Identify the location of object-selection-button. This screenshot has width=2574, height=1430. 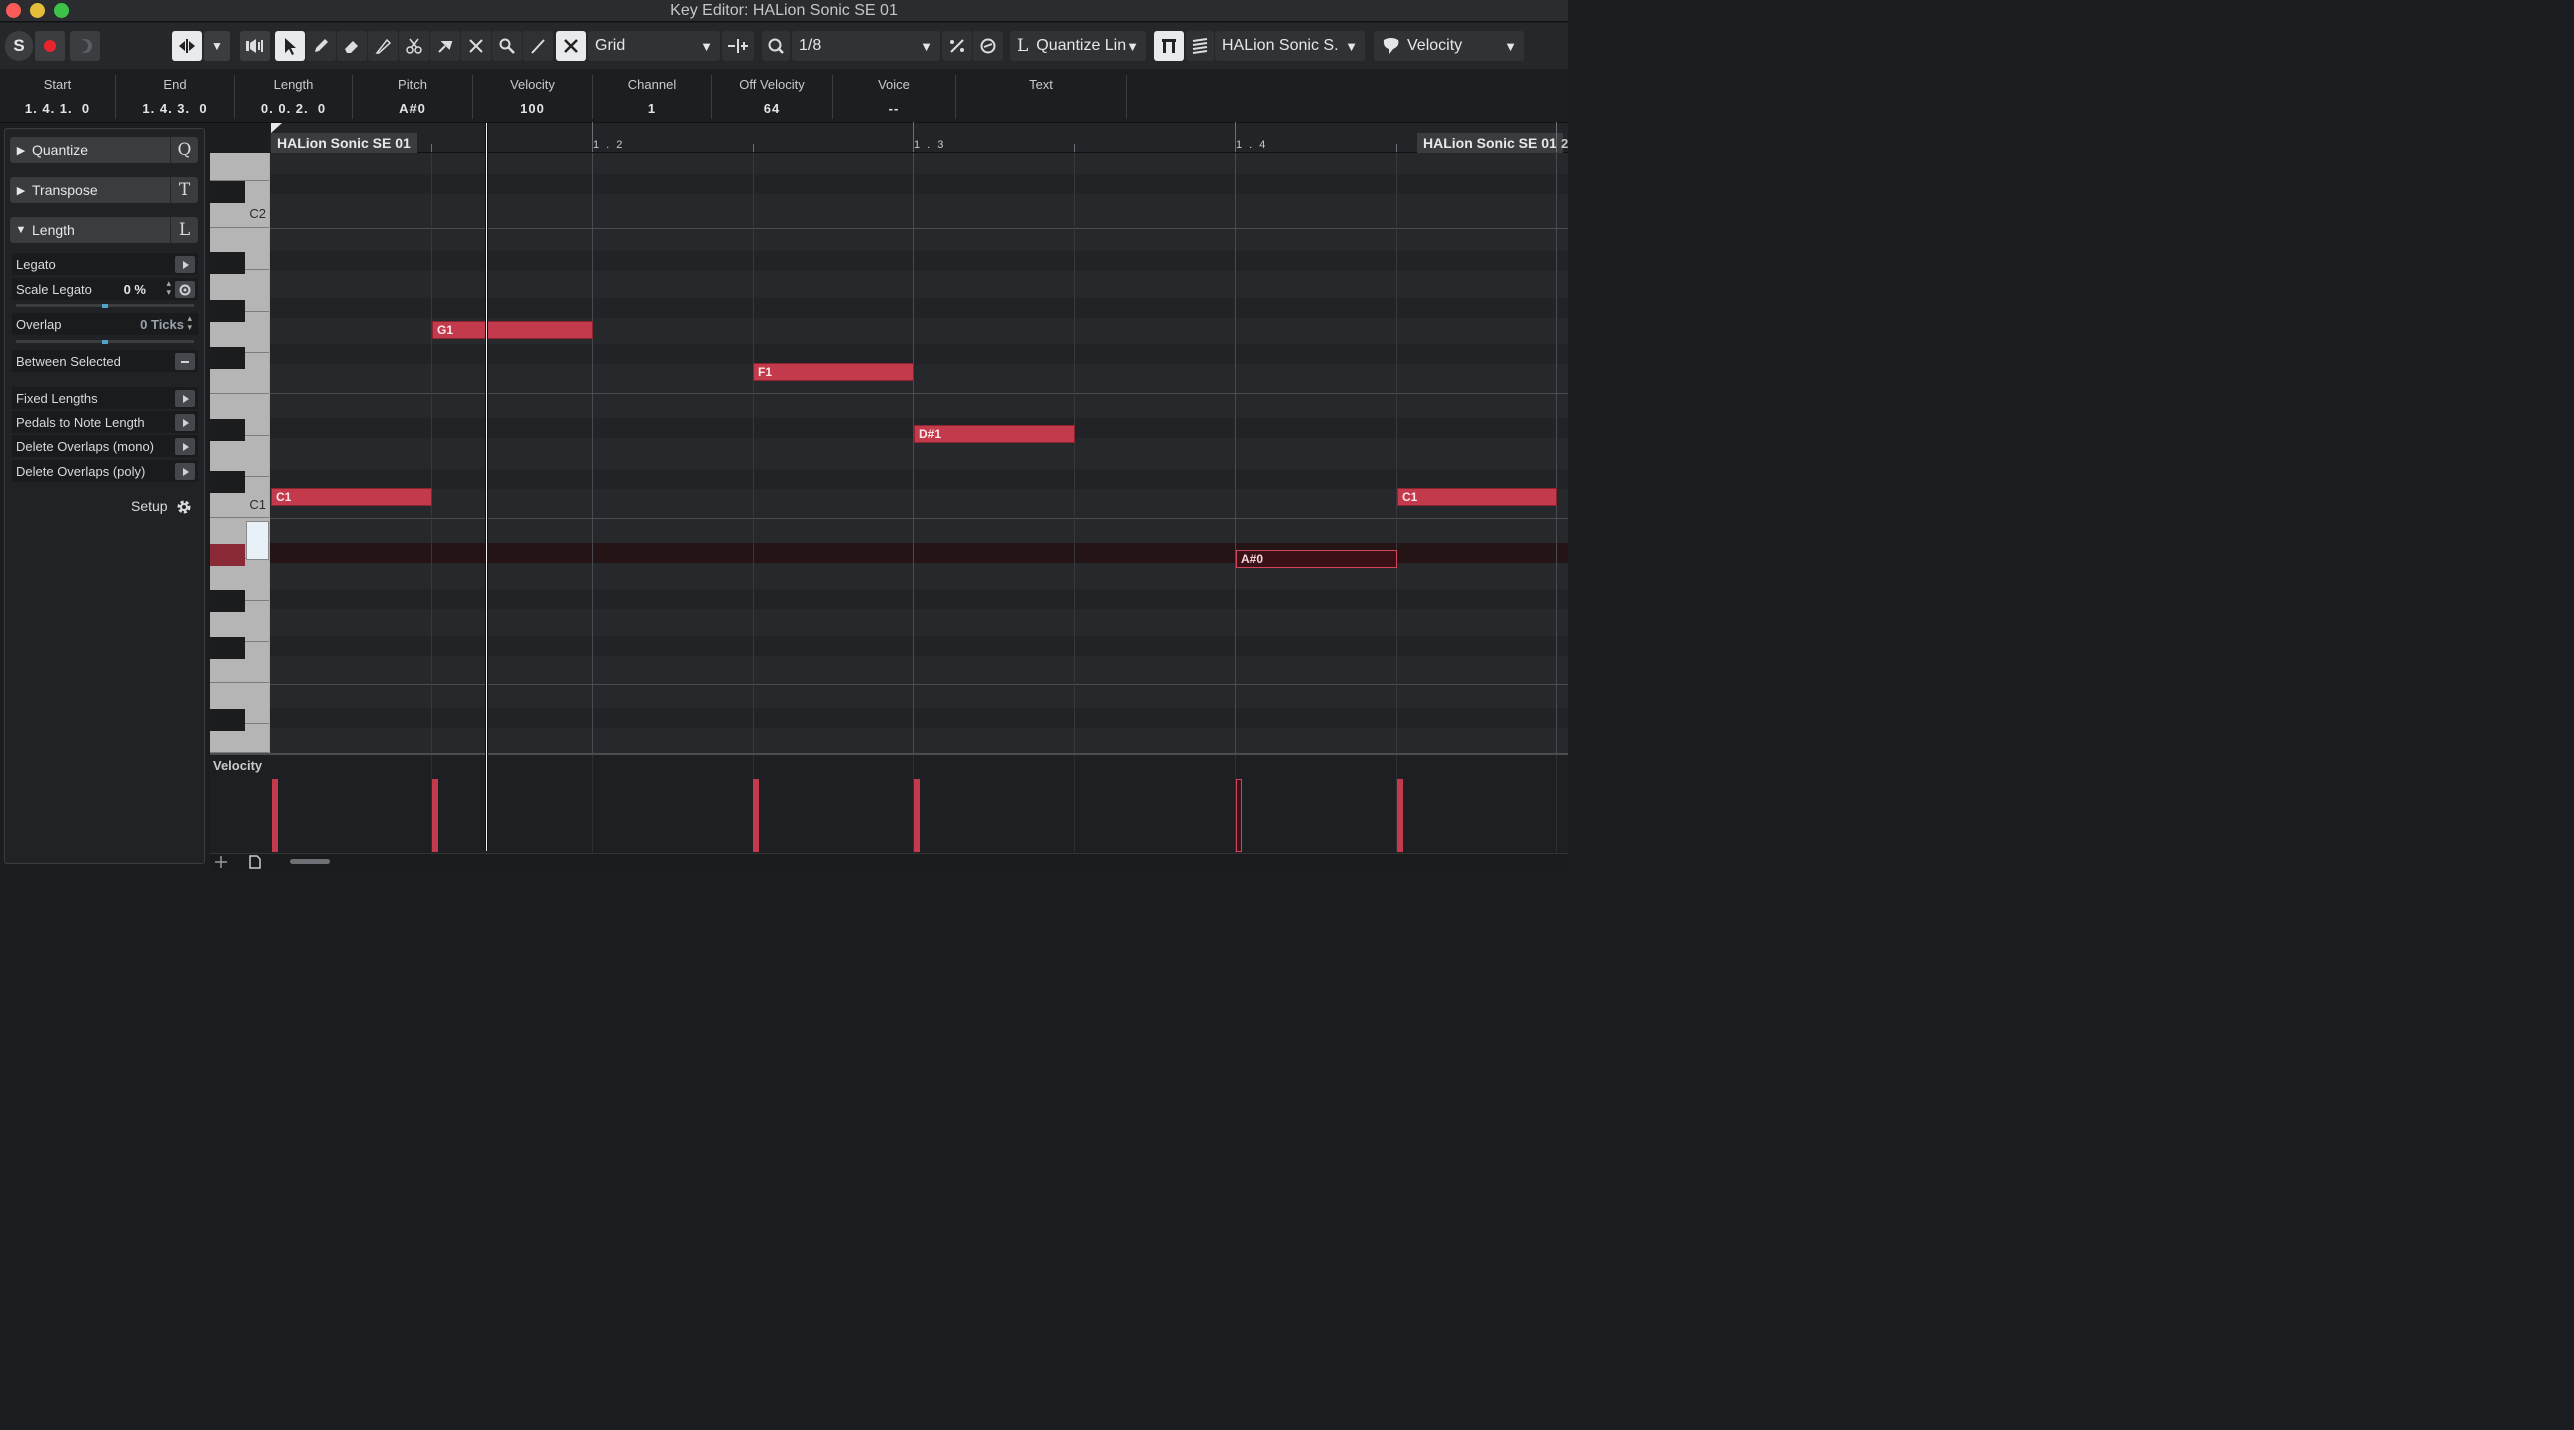
(187, 46).